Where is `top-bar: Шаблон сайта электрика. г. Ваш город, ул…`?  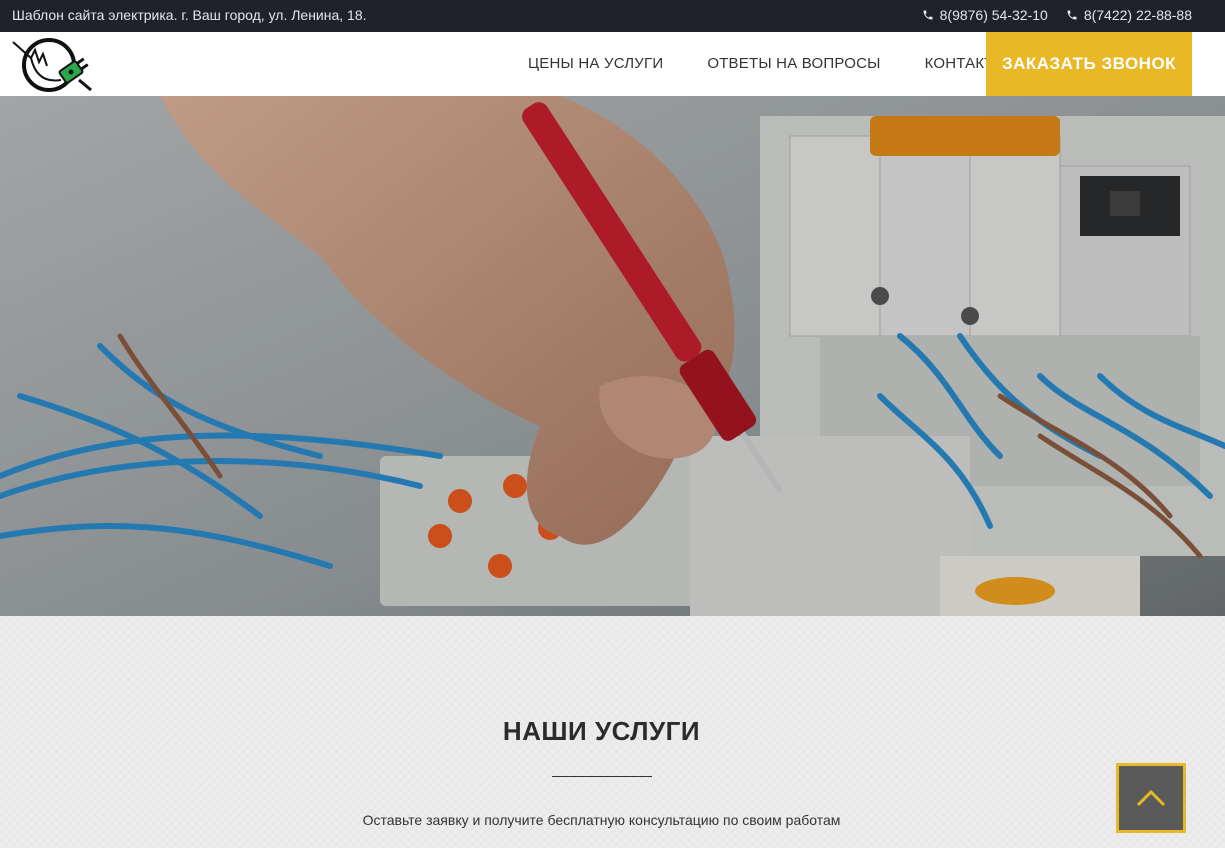 top-bar: Шаблон сайта электрика. г. Ваш город, ул… is located at coordinates (612, 16).